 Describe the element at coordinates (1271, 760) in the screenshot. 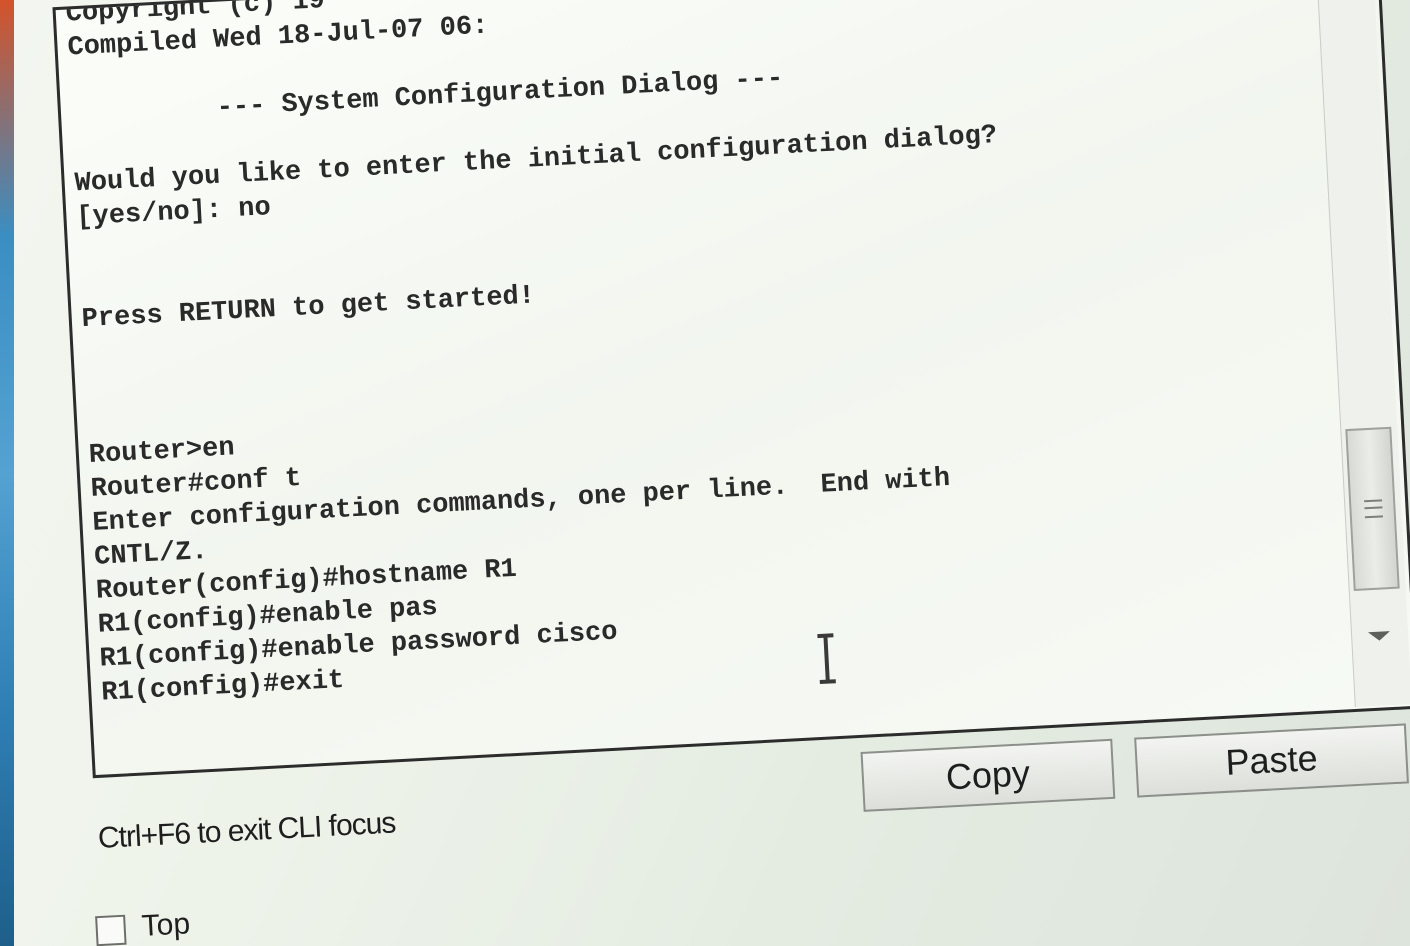

I see `paste-button: Paste` at that location.